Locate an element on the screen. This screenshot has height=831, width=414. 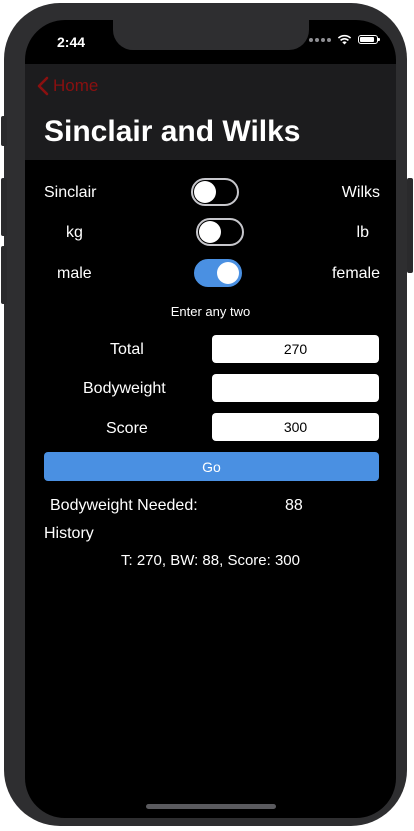
sex-left-label: male is located at coordinates (74, 273).